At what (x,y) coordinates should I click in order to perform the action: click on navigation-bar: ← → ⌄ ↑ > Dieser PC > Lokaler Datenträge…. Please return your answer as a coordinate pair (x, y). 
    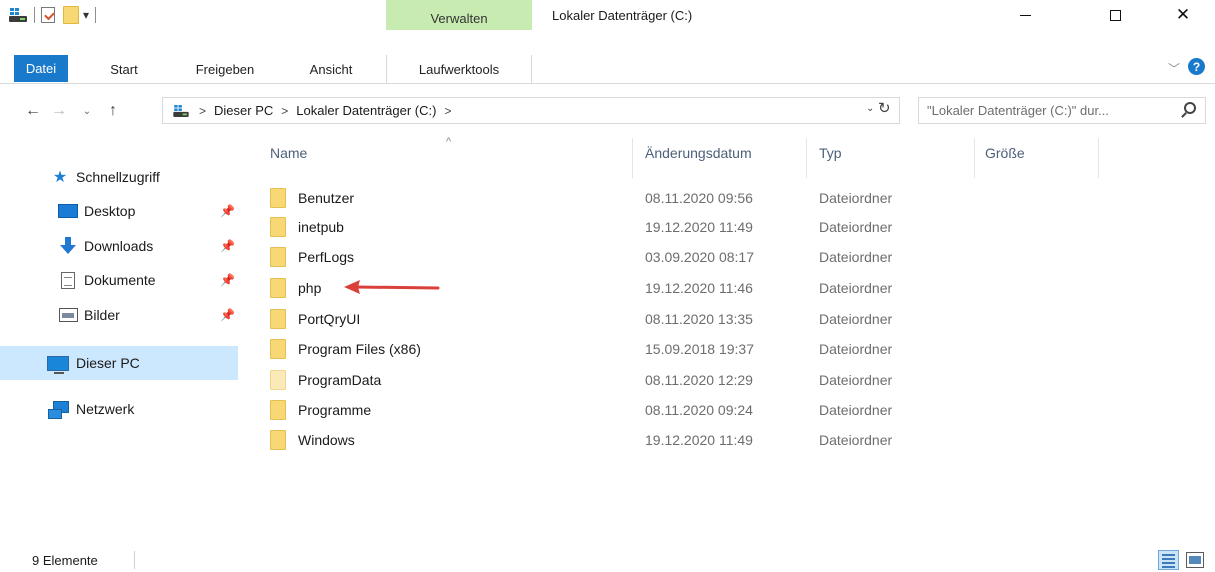
    Looking at the image, I should click on (607, 111).